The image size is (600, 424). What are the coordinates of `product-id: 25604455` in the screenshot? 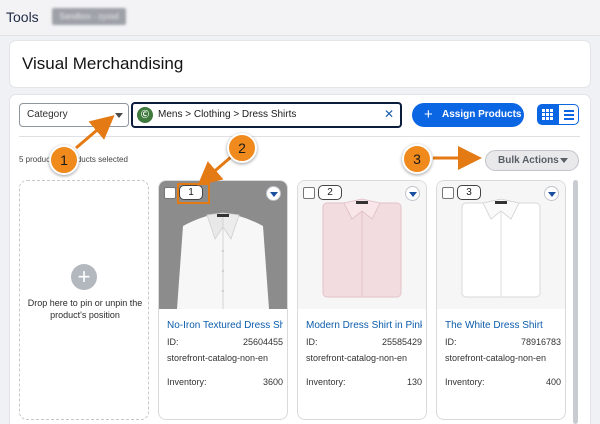 It's located at (262, 342).